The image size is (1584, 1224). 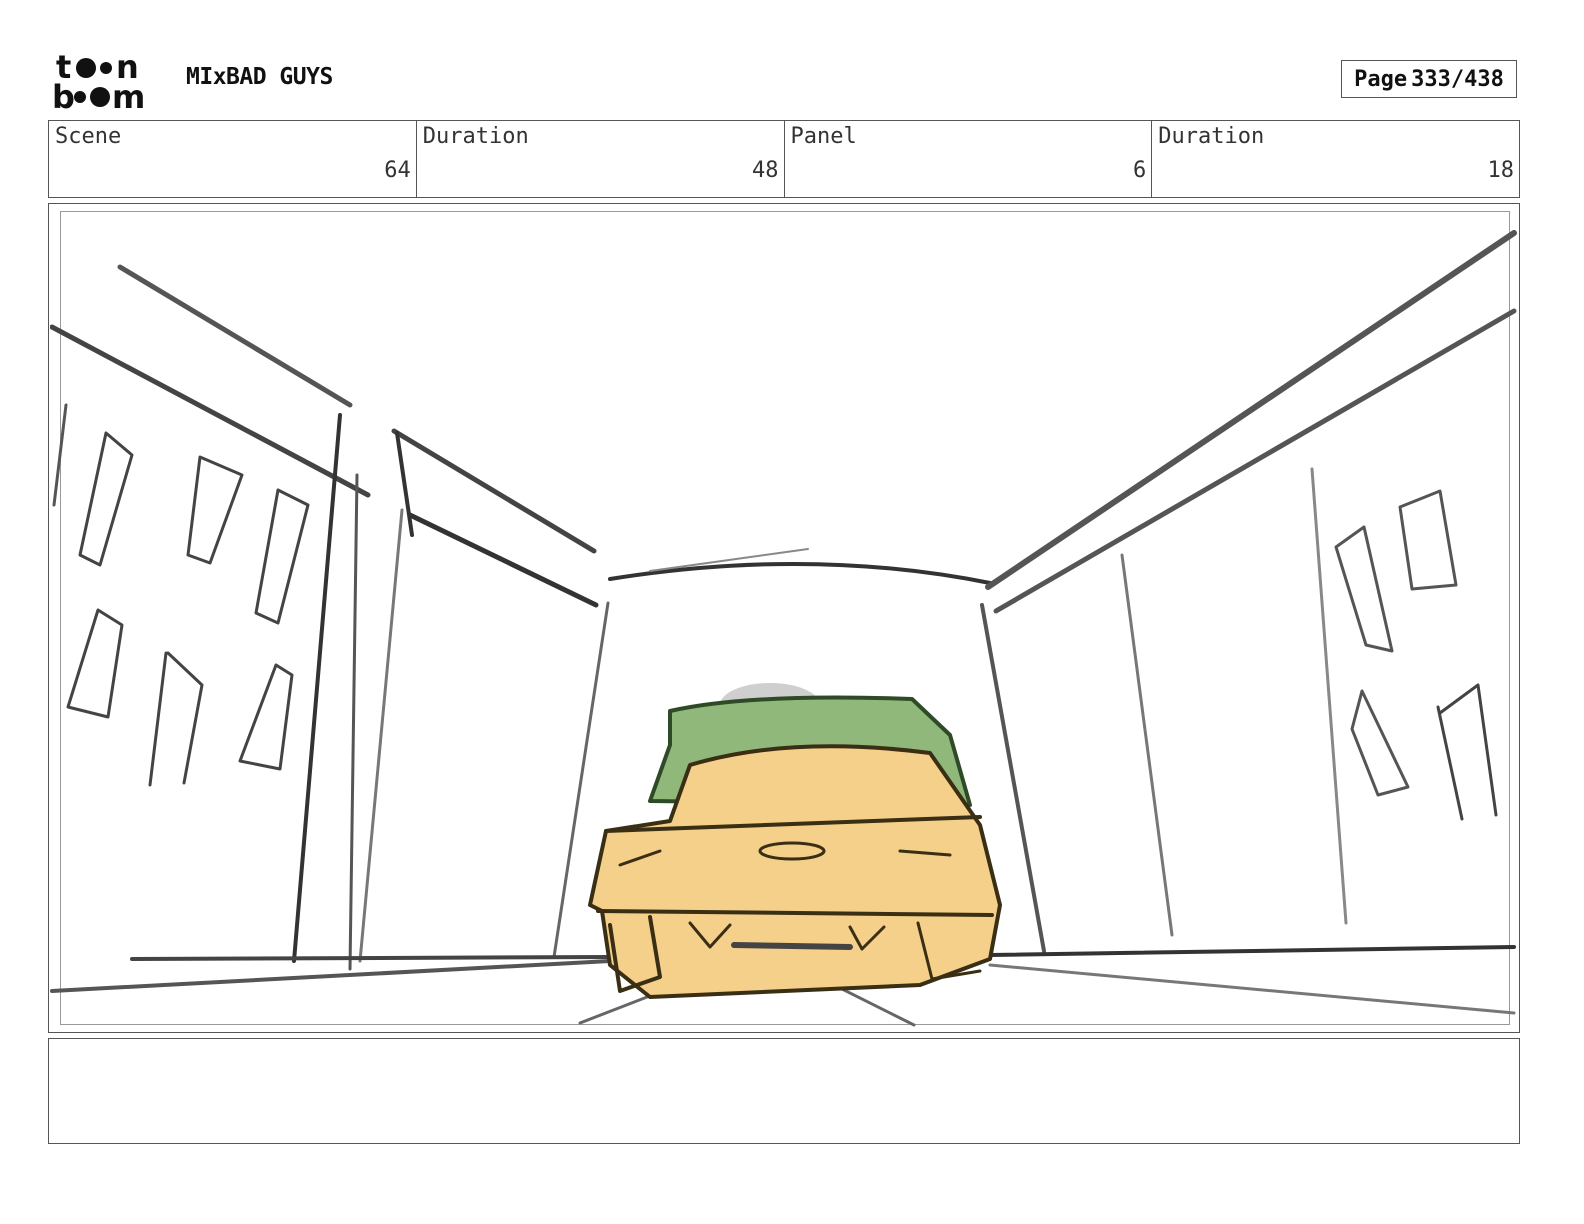 I want to click on page-number: 333/438, so click(x=1457, y=79).